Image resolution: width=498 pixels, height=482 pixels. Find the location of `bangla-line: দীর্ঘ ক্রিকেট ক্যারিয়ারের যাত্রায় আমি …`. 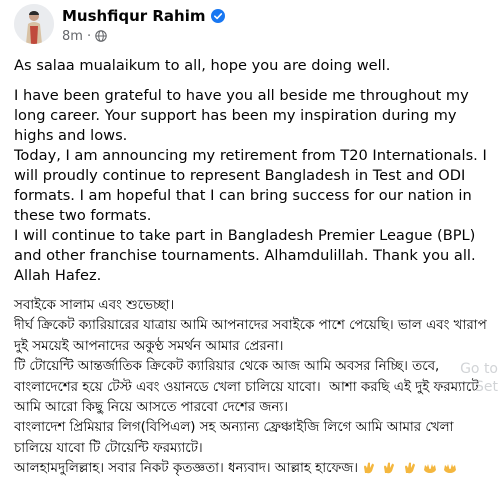

bangla-line: দীর্ঘ ক্রিকেট ক্যারিয়ারের যাত্রায় আমি … is located at coordinates (252, 336).